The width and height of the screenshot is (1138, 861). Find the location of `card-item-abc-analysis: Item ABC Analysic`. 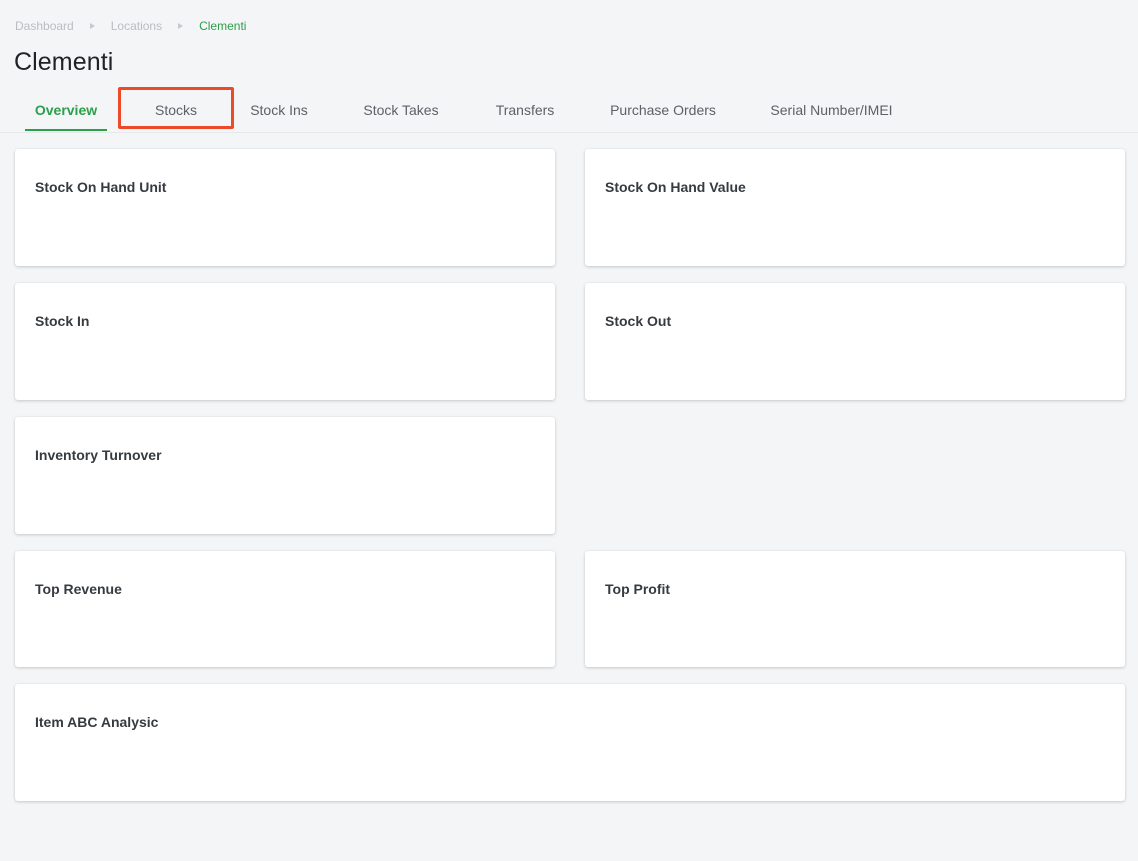

card-item-abc-analysis: Item ABC Analysic is located at coordinates (570, 742).